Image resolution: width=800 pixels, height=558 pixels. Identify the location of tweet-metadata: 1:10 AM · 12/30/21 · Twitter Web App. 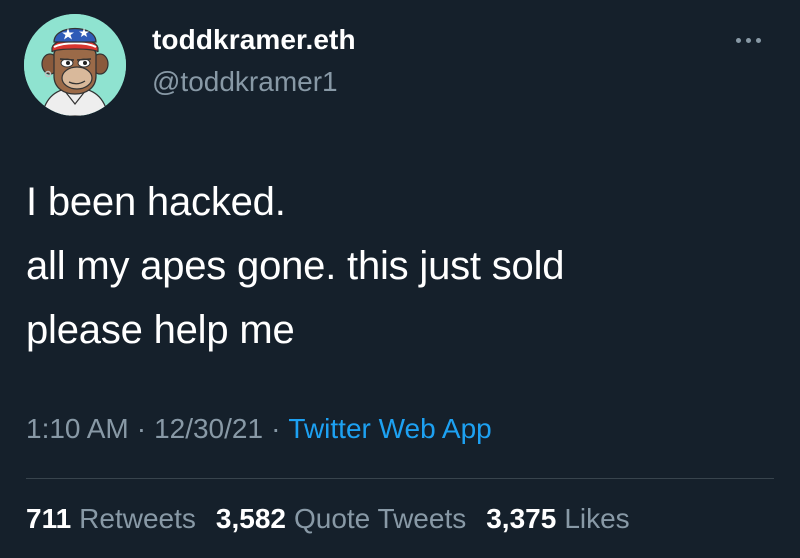
(259, 429).